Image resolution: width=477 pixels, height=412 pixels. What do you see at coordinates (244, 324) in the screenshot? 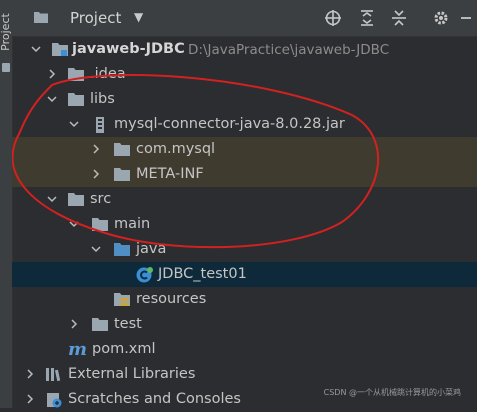
I see `tree-row-test: test` at bounding box center [244, 324].